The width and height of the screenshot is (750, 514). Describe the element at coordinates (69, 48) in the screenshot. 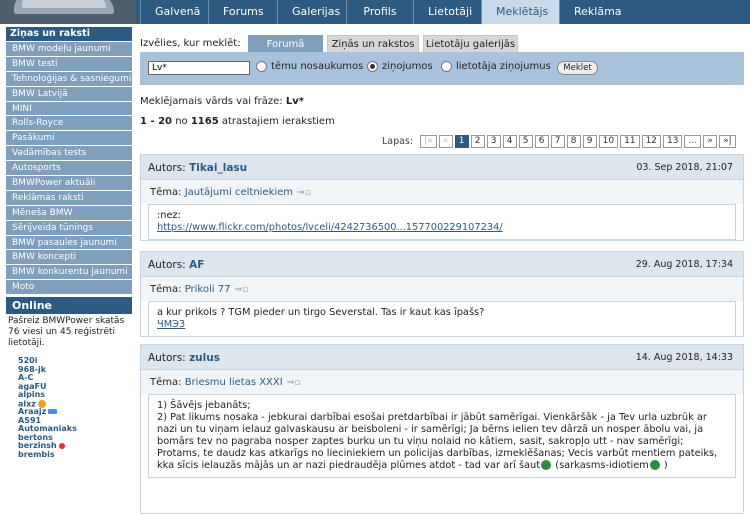

I see `sidebar-item: BMW modeļu jaunumi` at that location.